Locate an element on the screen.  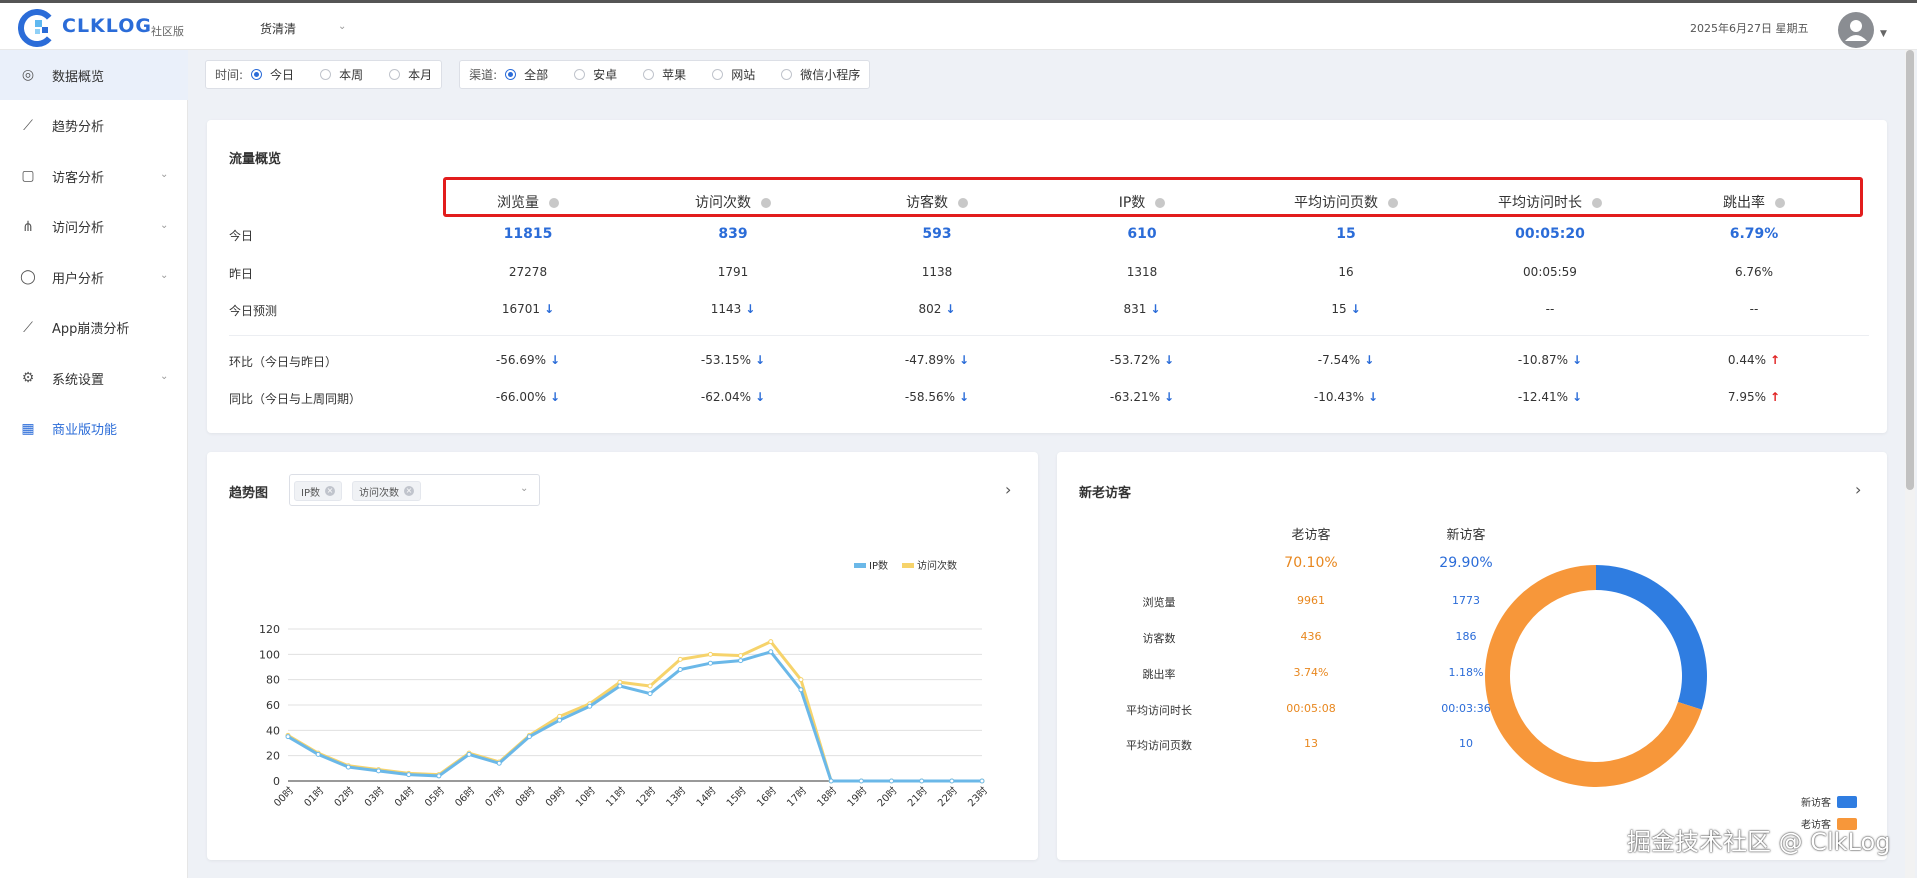
hierarchy-icon: ⋔ is located at coordinates (28, 226).